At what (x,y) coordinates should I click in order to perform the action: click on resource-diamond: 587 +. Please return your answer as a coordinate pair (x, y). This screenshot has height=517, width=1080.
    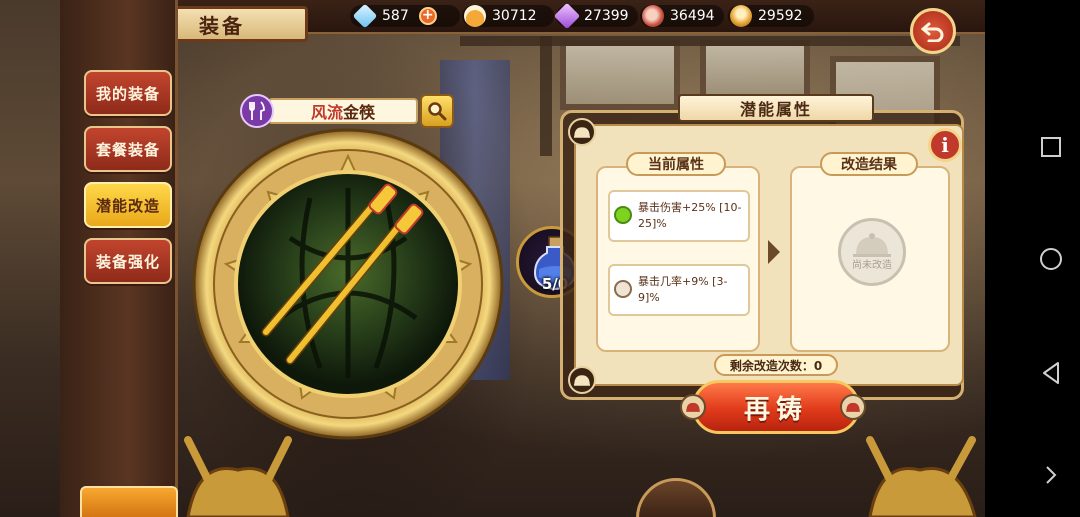
    Looking at the image, I should click on (394, 16).